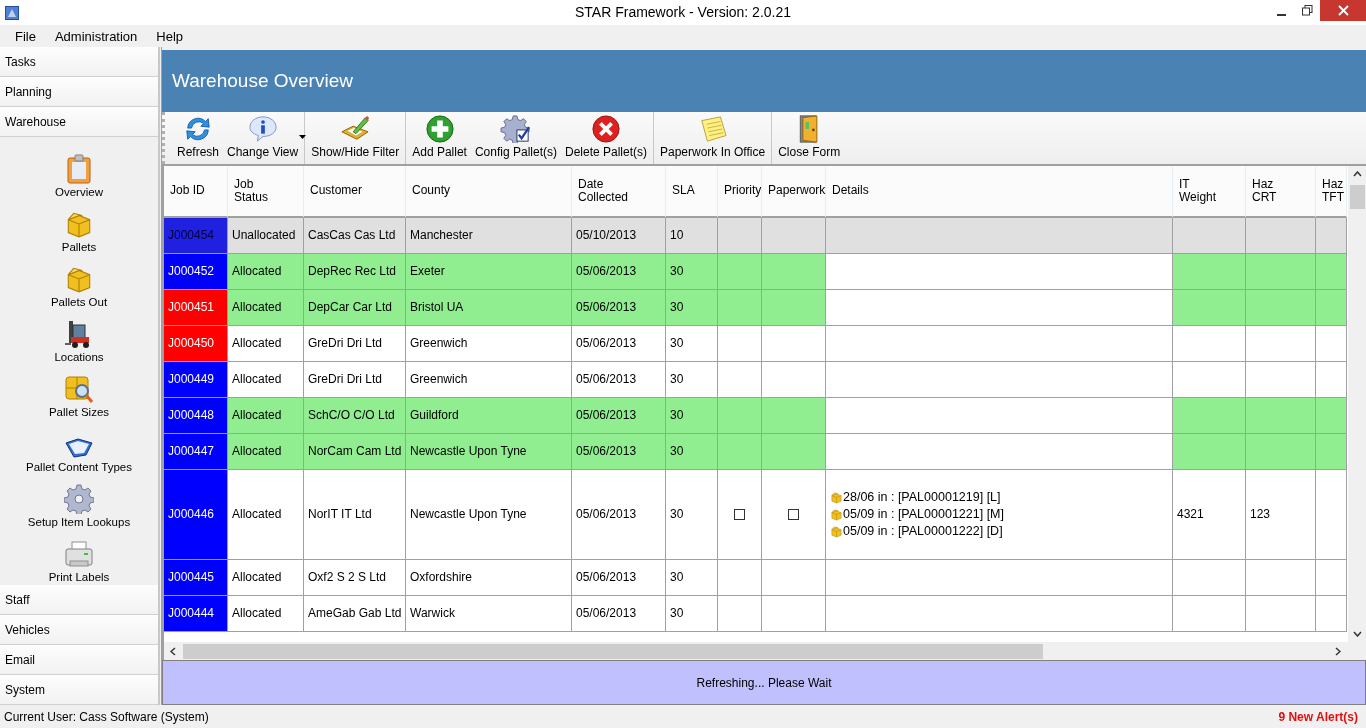 Image resolution: width=1366 pixels, height=728 pixels. Describe the element at coordinates (79, 357) in the screenshot. I see `sidebar-item: Locations` at that location.